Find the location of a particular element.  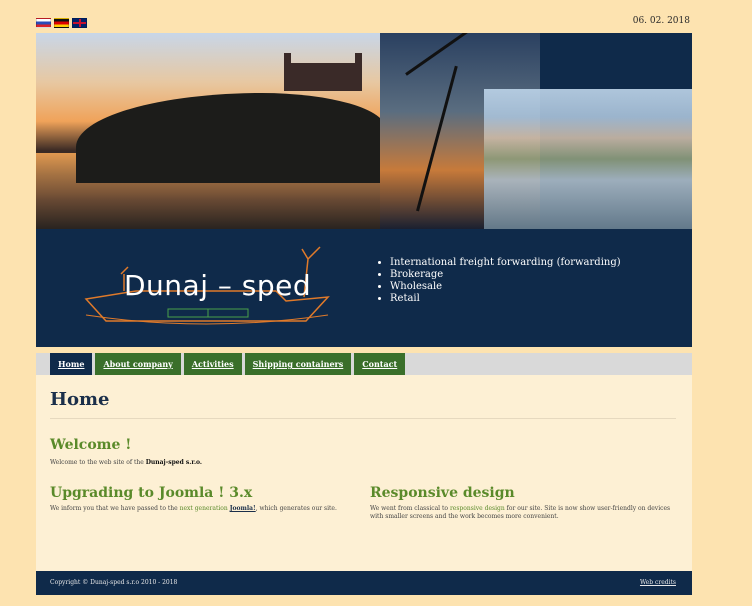

welcome-heading: Welcome ! is located at coordinates (91, 445).